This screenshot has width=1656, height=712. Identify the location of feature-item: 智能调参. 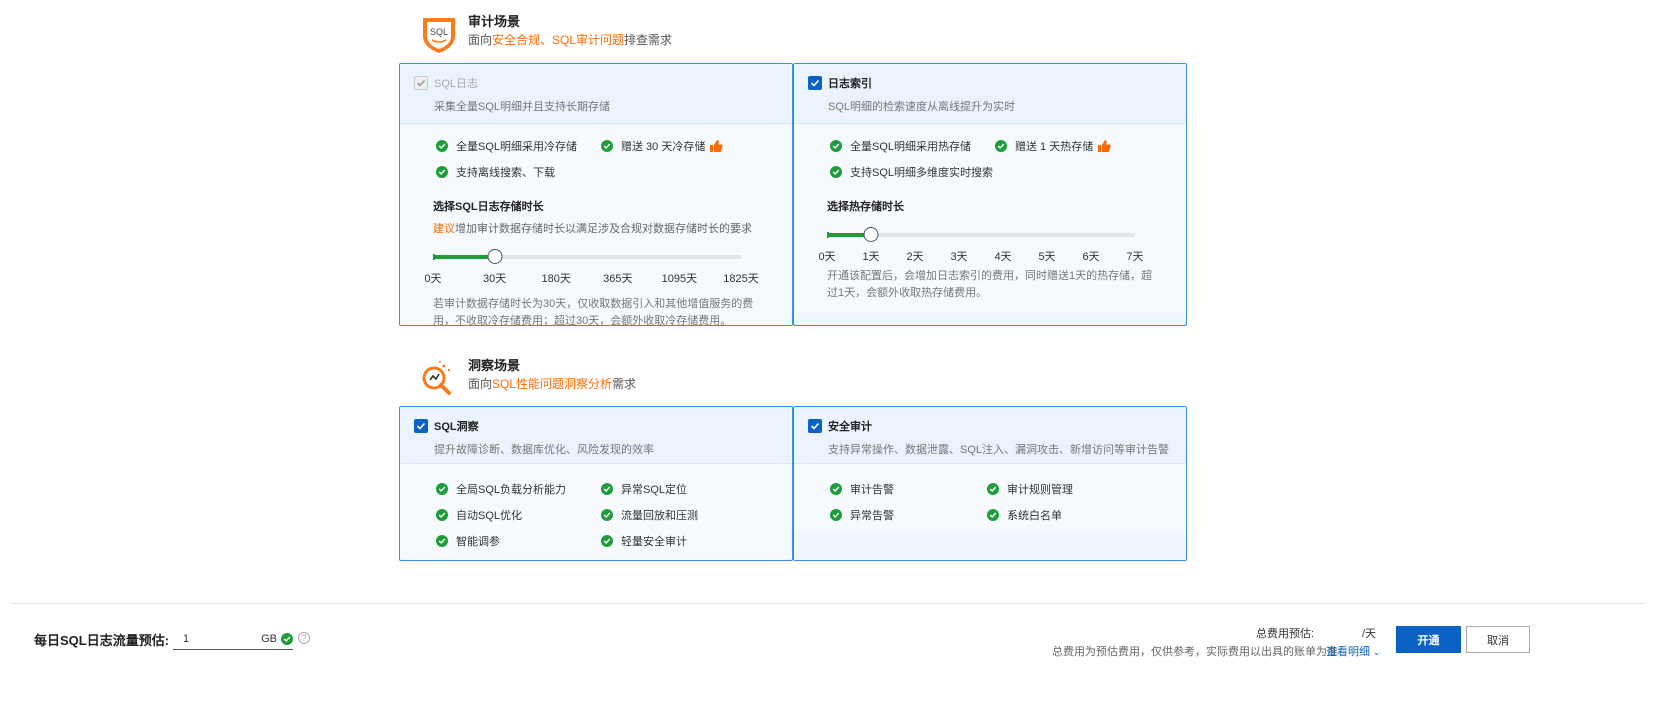
(518, 541).